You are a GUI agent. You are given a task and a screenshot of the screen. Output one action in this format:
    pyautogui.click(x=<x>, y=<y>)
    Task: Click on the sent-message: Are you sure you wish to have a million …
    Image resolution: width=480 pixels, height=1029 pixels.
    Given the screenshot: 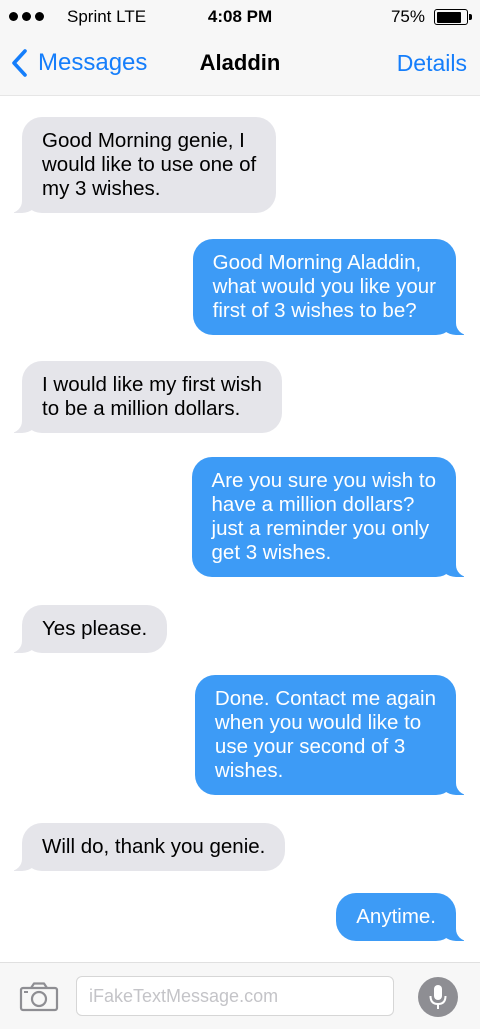 What is the action you would take?
    pyautogui.click(x=335, y=517)
    